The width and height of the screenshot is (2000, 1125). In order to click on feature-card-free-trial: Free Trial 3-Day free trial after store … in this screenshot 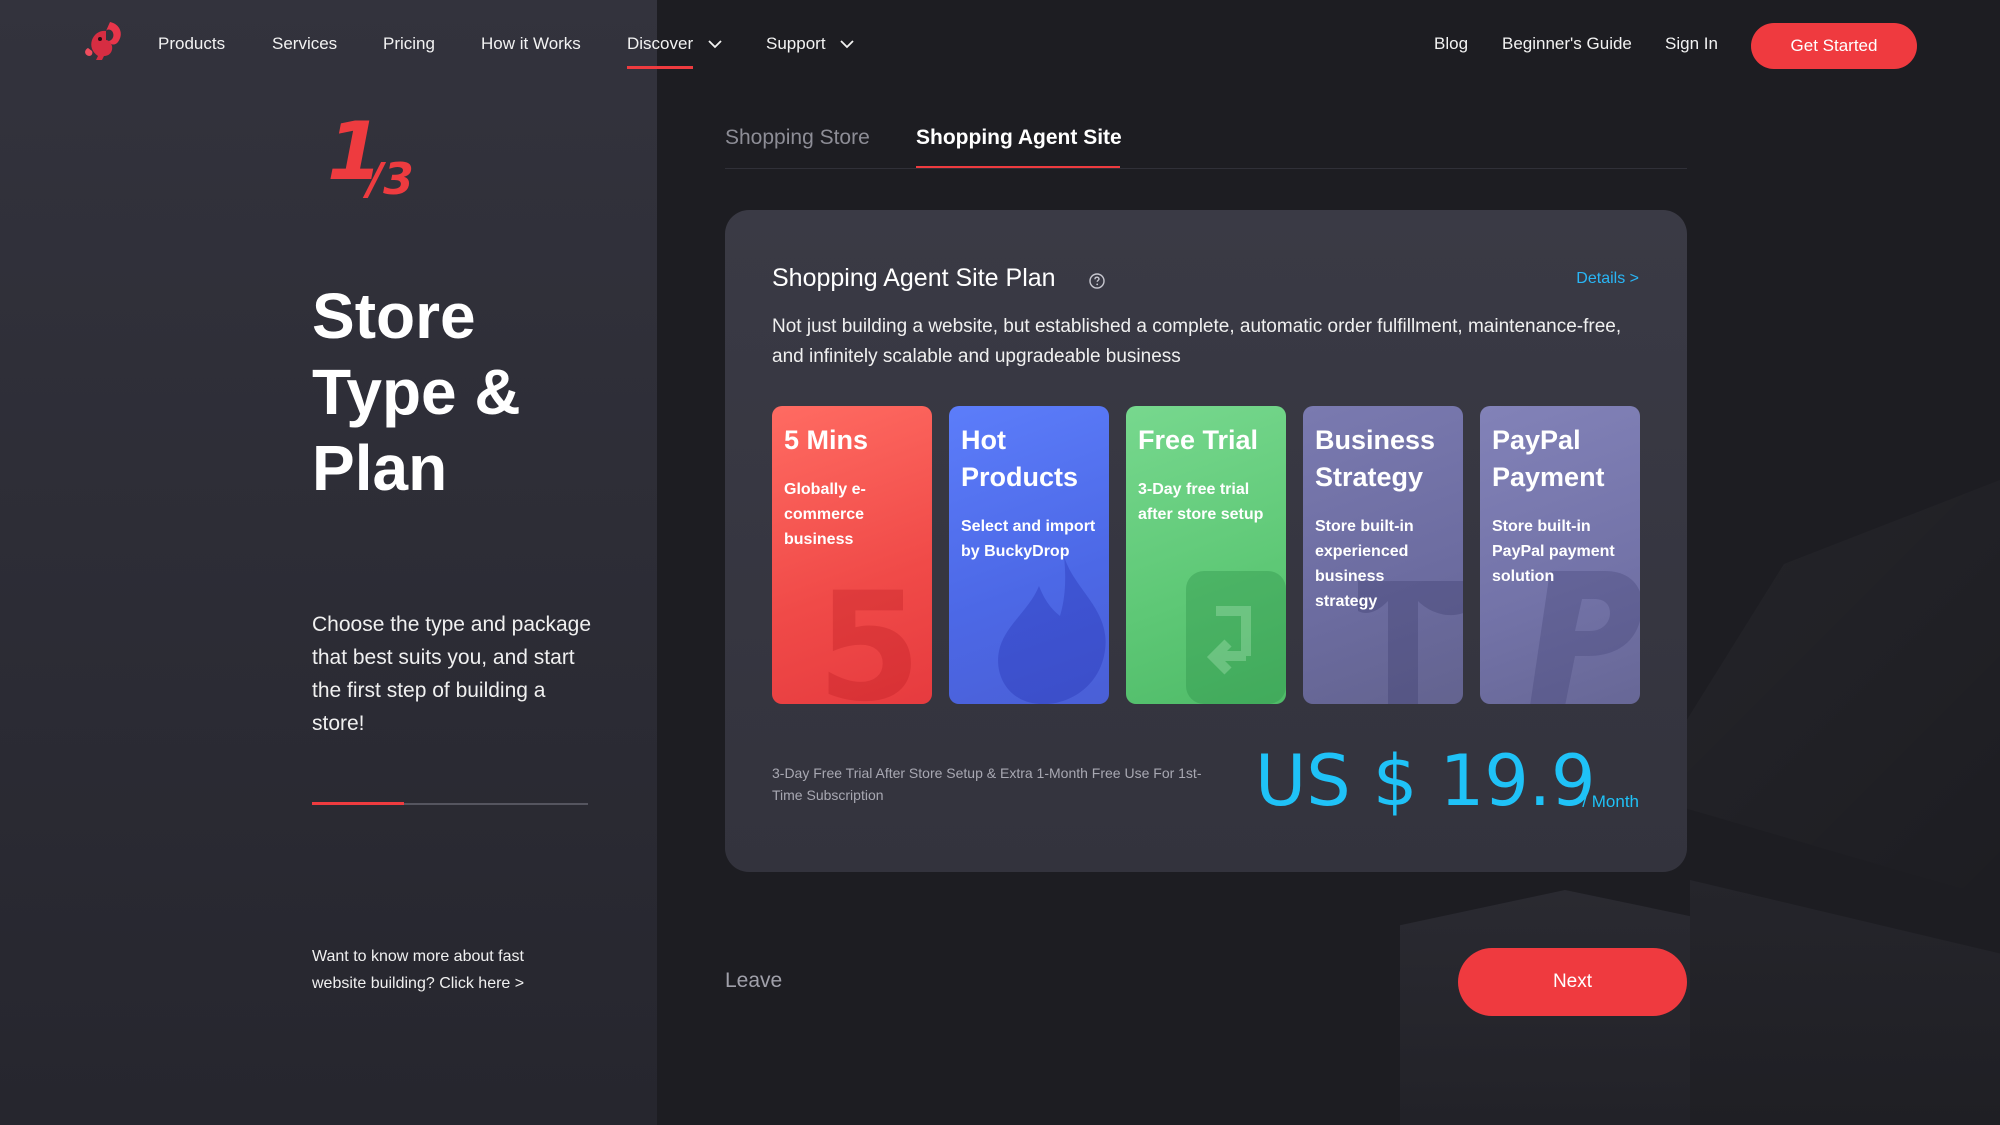, I will do `click(1206, 555)`.